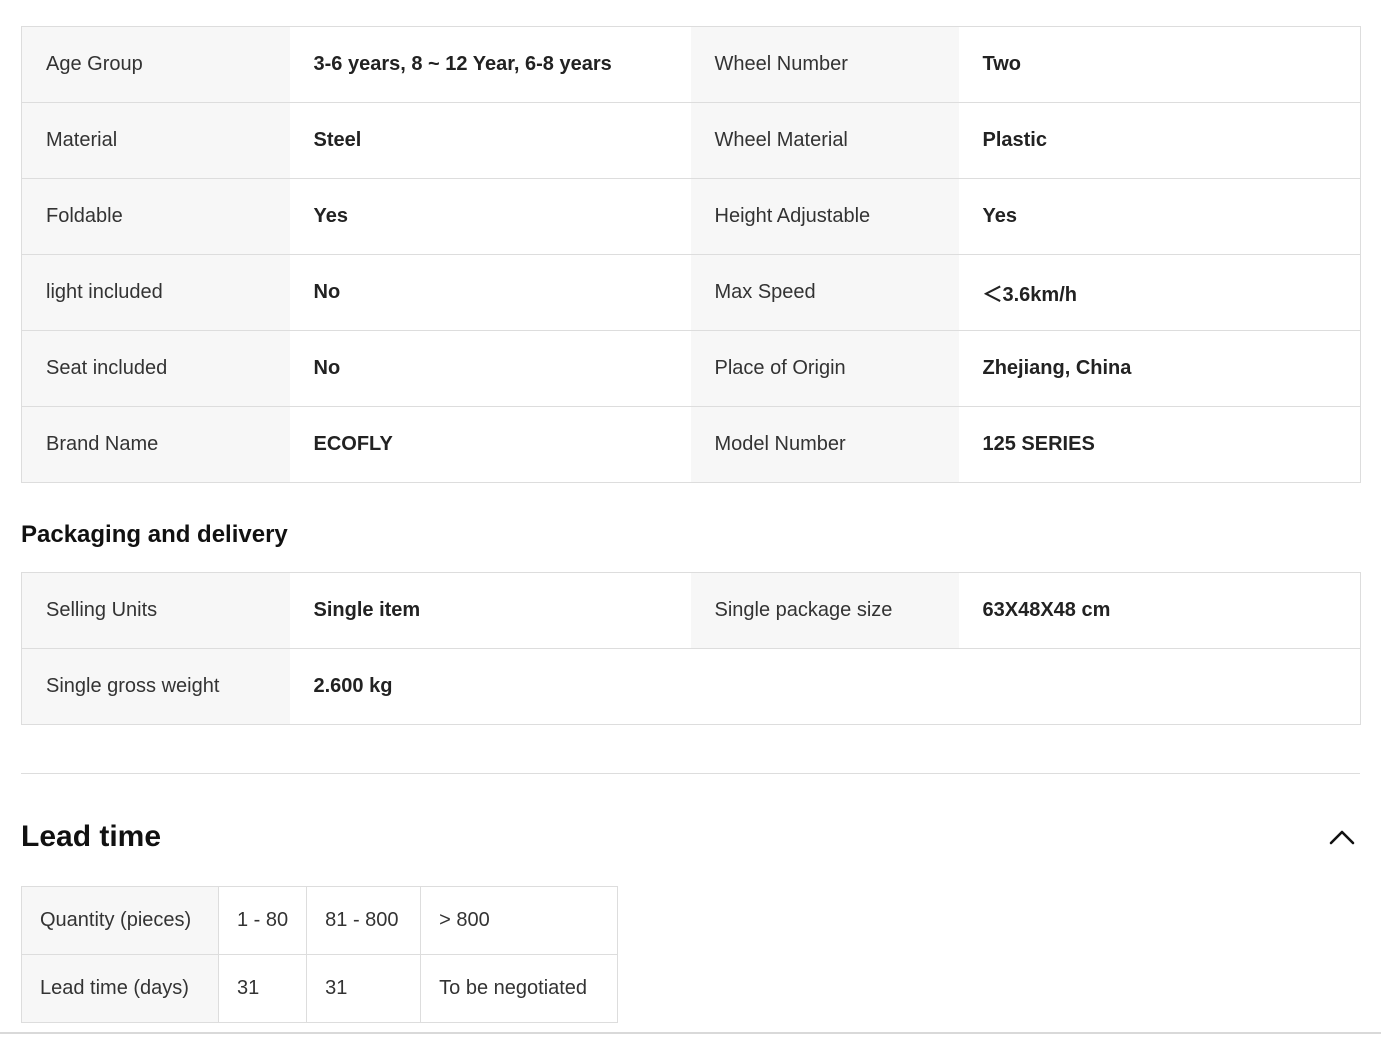 This screenshot has height=1038, width=1381. I want to click on attribute-label: light included, so click(155, 292).